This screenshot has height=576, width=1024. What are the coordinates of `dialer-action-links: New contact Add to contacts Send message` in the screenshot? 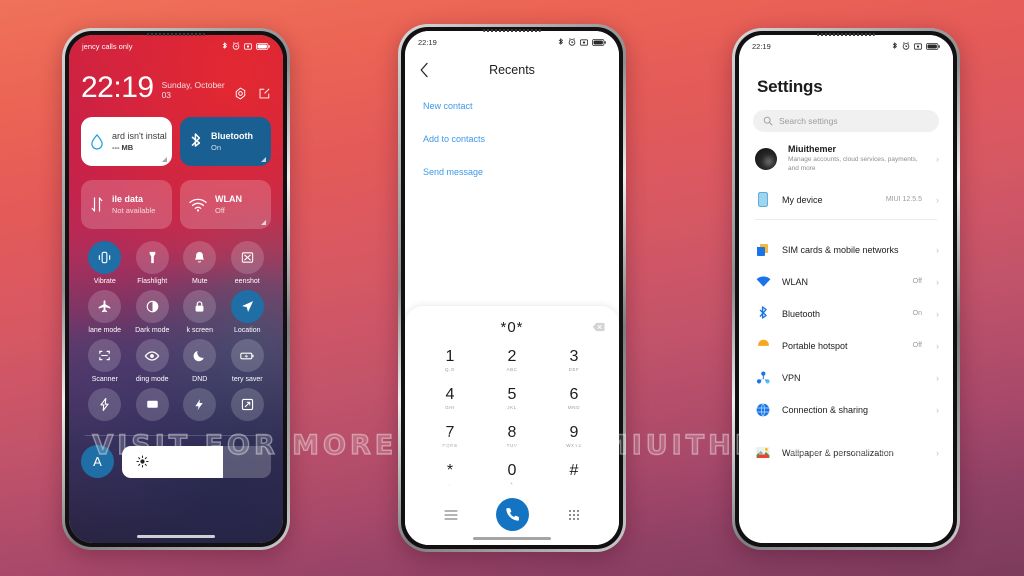 It's located at (512, 143).